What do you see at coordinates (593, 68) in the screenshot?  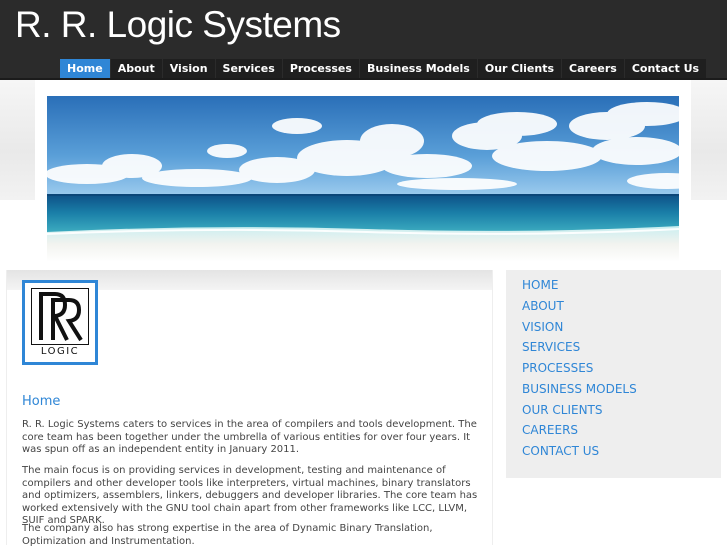 I see `nav-item-careers: Careers` at bounding box center [593, 68].